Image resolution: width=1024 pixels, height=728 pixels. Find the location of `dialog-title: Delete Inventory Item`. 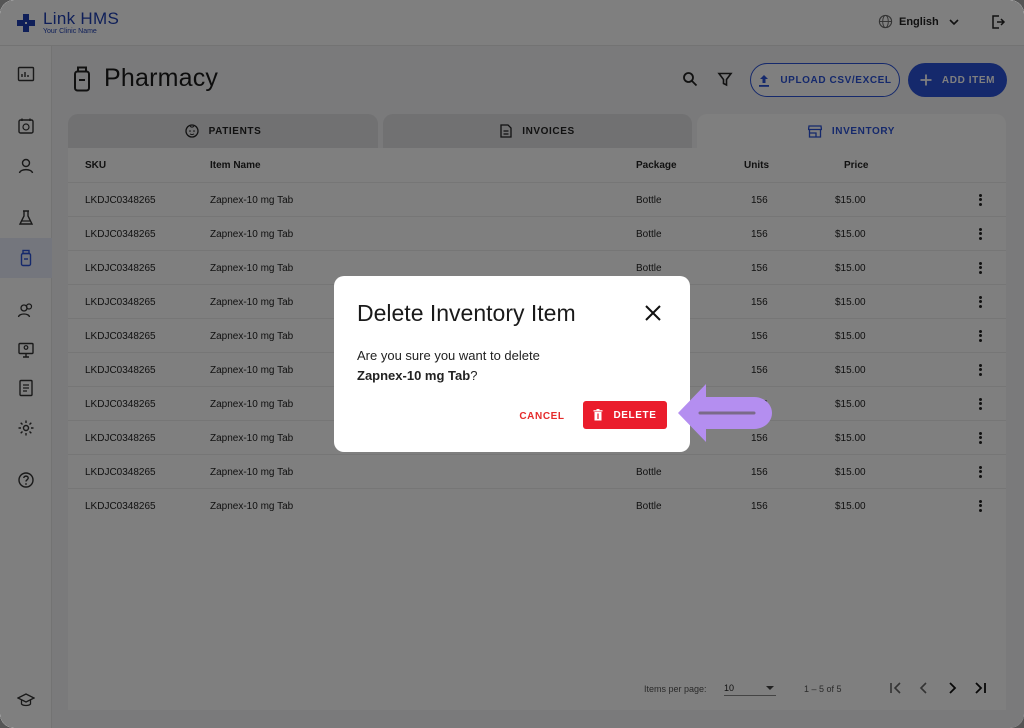

dialog-title: Delete Inventory Item is located at coordinates (466, 313).